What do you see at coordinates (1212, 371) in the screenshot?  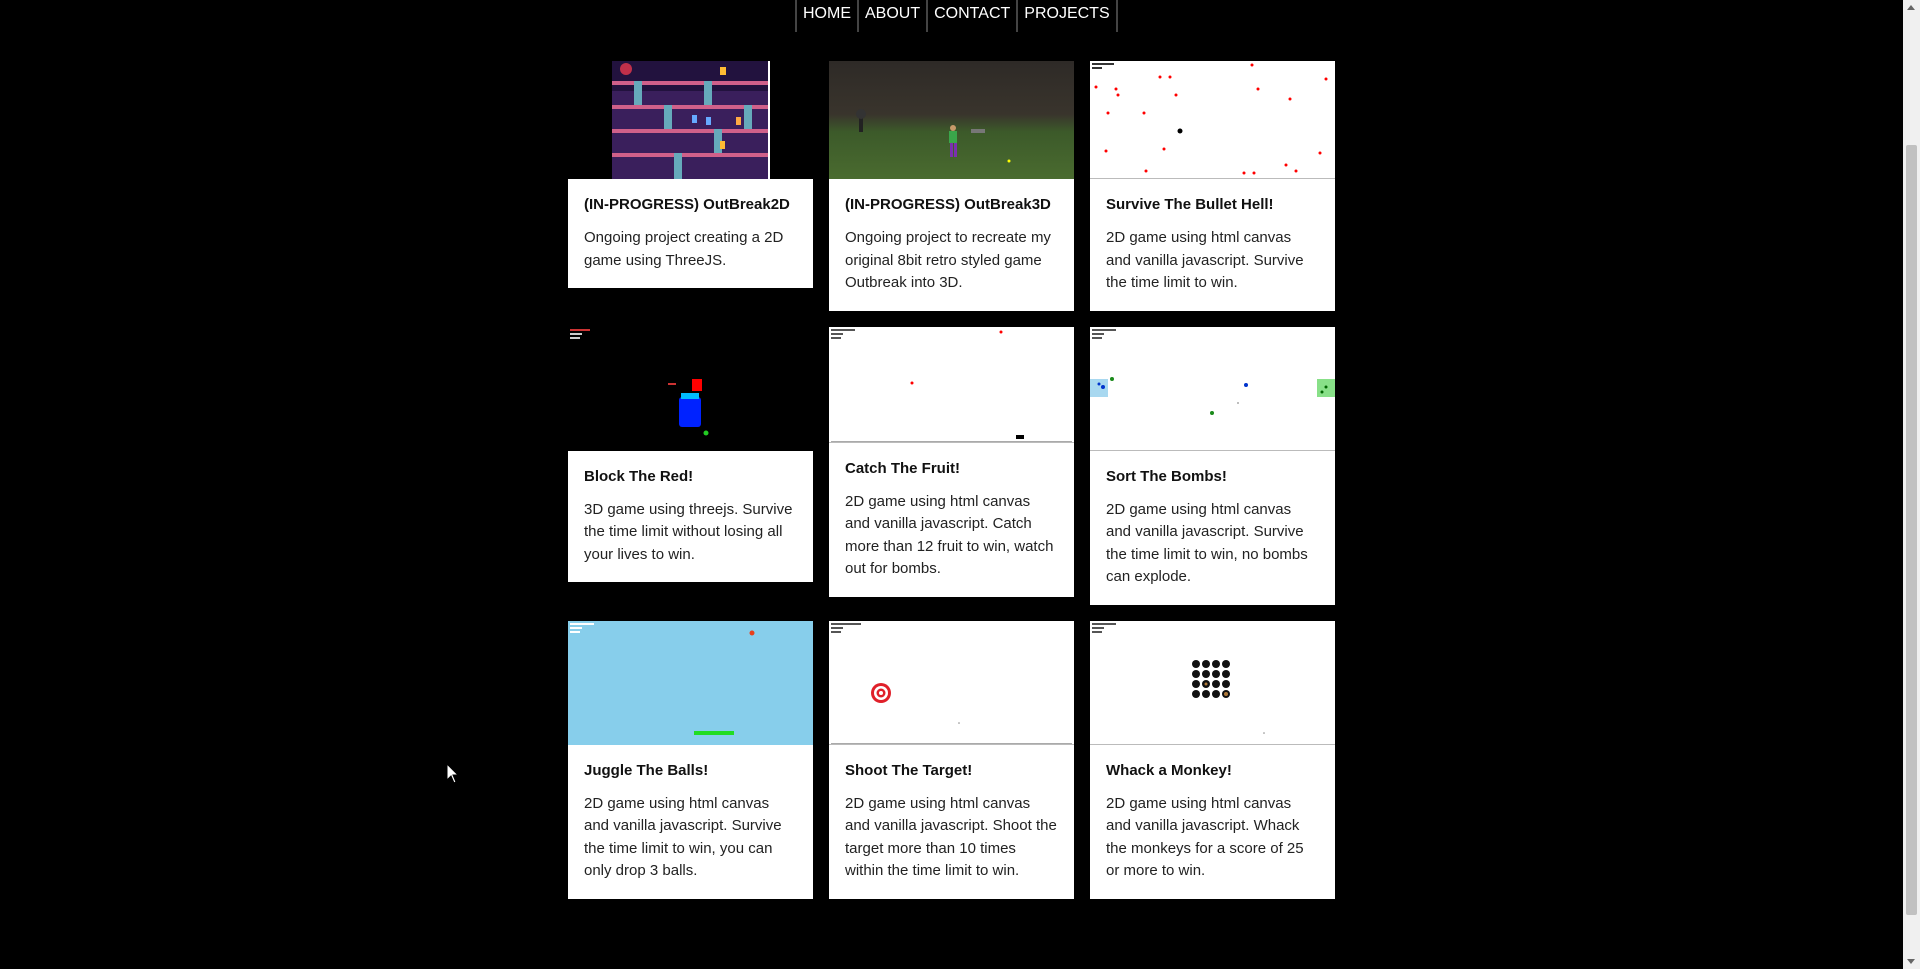 I see `sort-the-bombs-screenshot` at bounding box center [1212, 371].